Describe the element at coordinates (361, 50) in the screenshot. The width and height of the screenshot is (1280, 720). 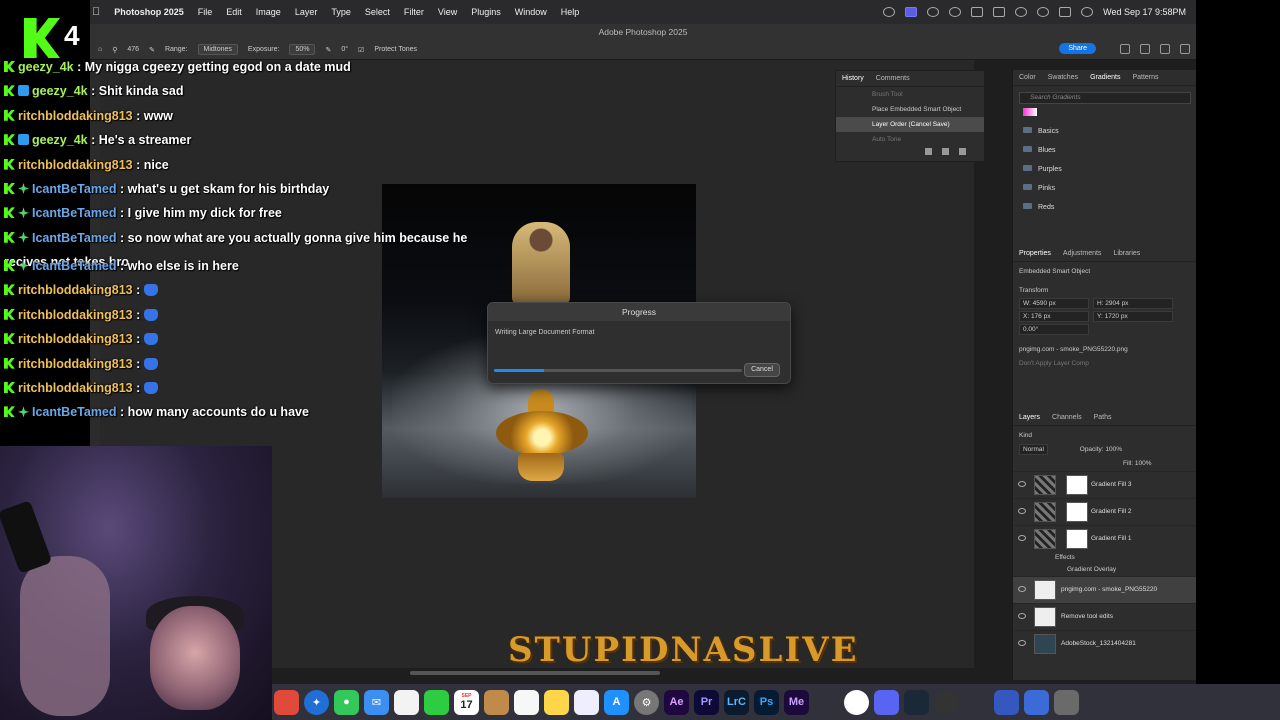
I see `protect-tones-checkbox: ☑` at that location.